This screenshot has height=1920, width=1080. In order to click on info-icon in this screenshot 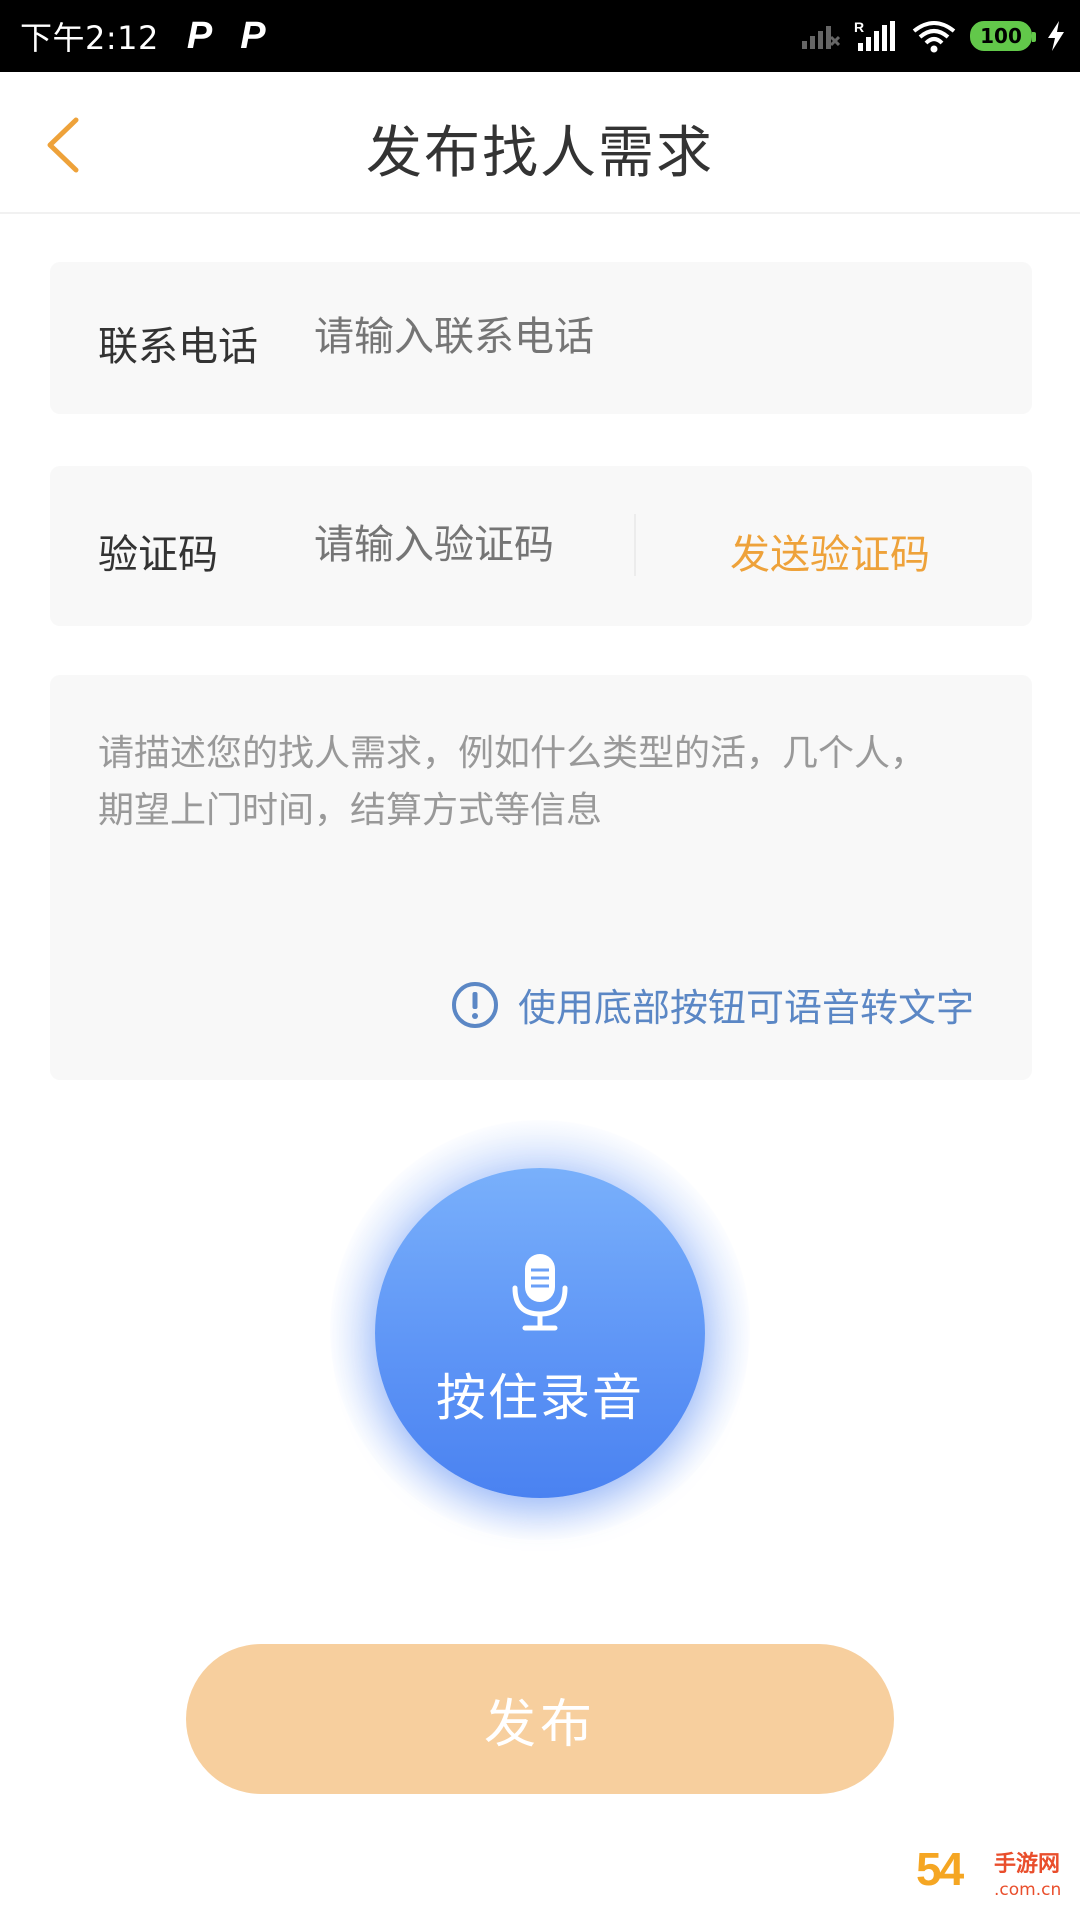, I will do `click(474, 1004)`.